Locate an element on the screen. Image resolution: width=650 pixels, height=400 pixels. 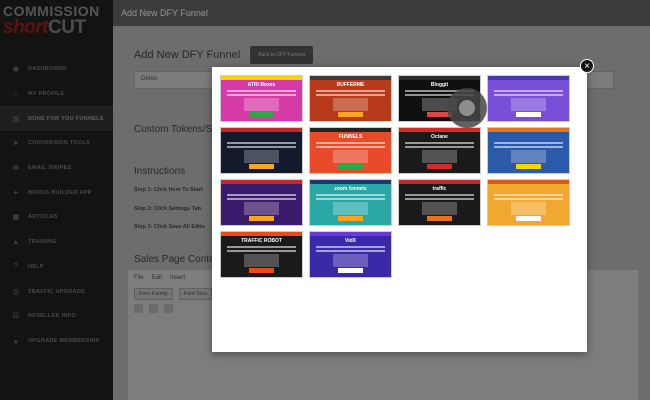
thumbnail-title: zoom funnels is located at coordinates (350, 189).